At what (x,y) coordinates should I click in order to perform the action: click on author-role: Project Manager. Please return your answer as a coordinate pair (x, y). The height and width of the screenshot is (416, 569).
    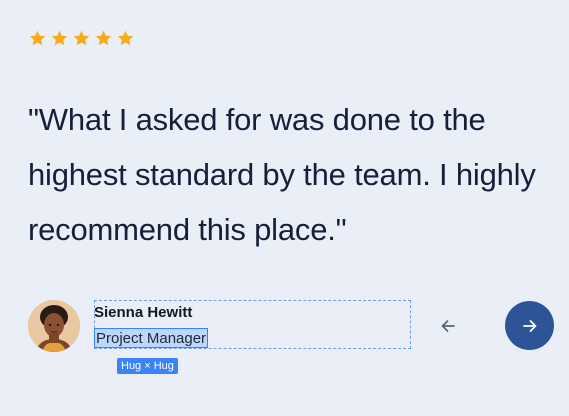
    Looking at the image, I should click on (151, 338).